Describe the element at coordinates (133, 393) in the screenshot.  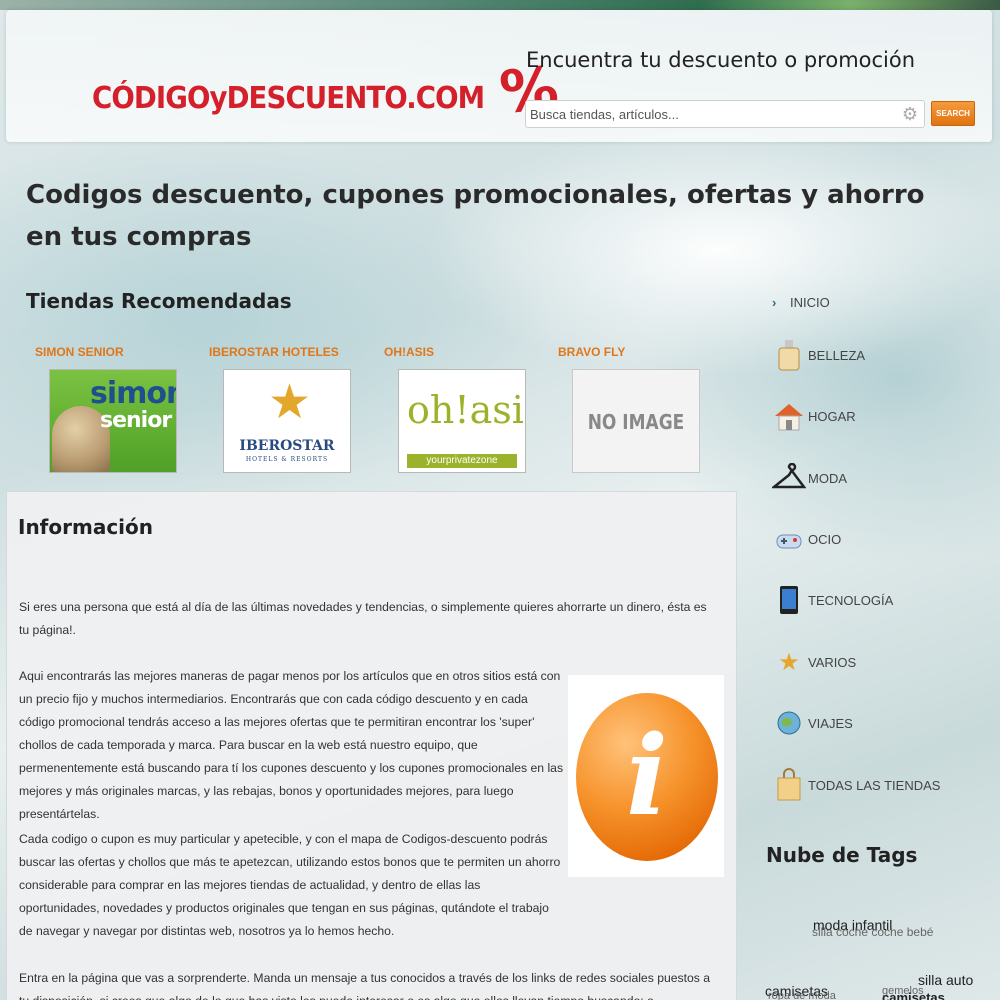
I see `logo-line: simon` at that location.